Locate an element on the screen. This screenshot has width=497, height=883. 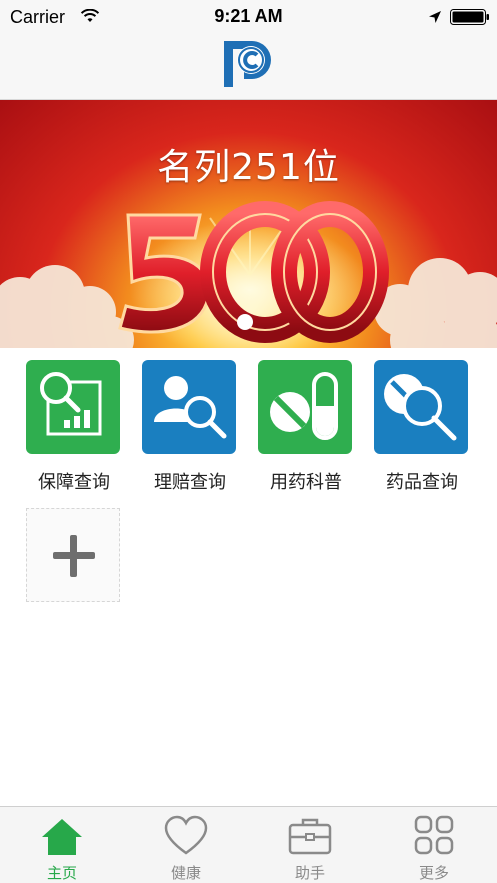
nav-header is located at coordinates (248, 67).